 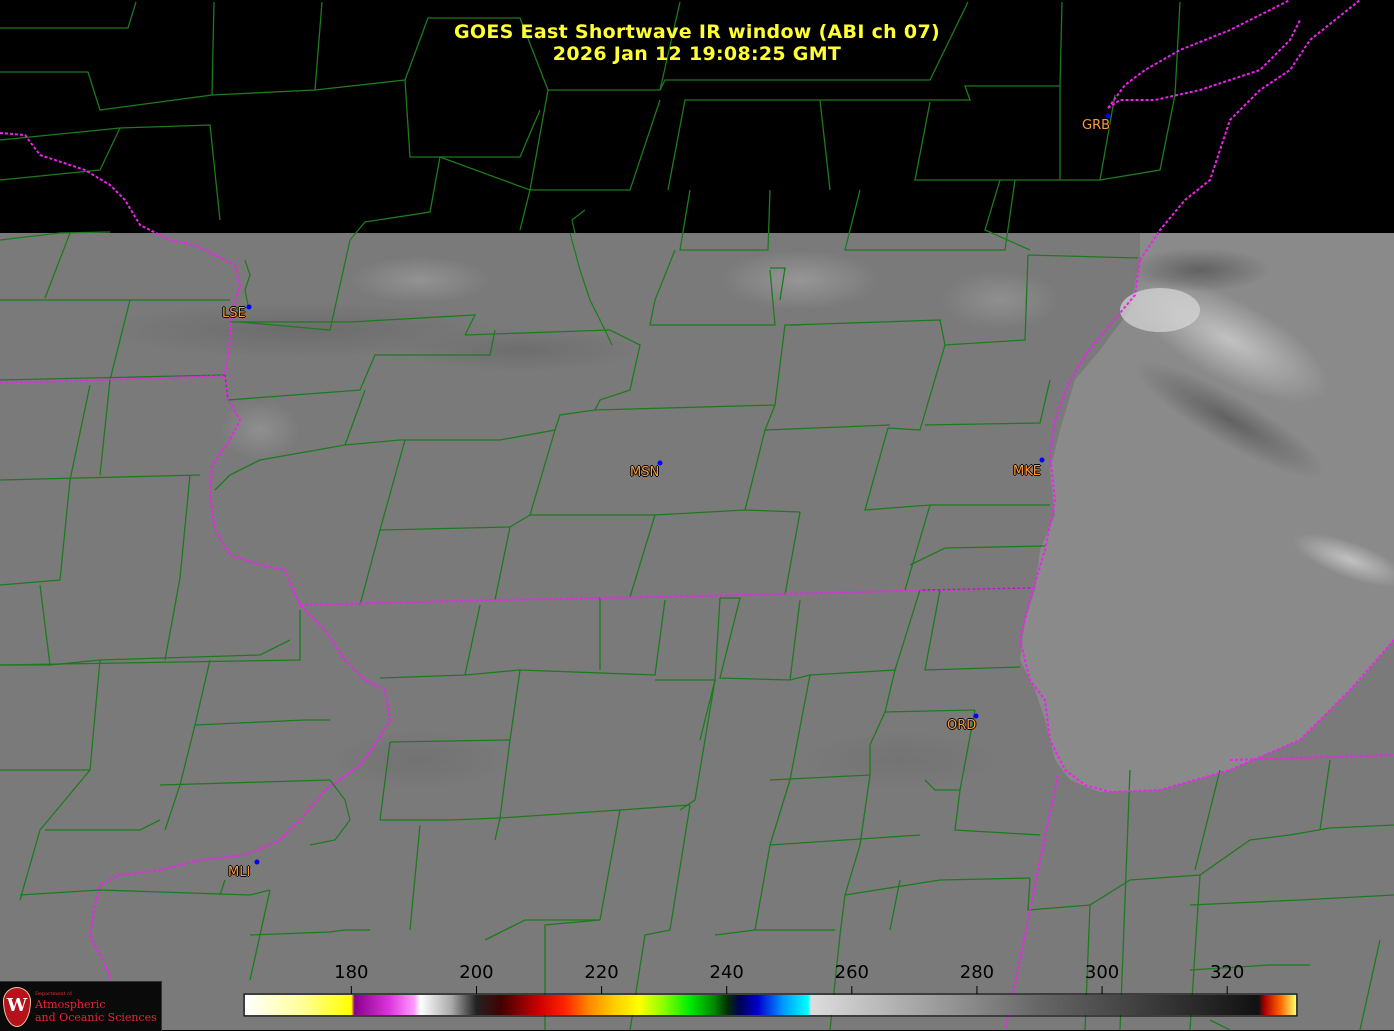 I want to click on station-label-lse: LSE, so click(x=234, y=313).